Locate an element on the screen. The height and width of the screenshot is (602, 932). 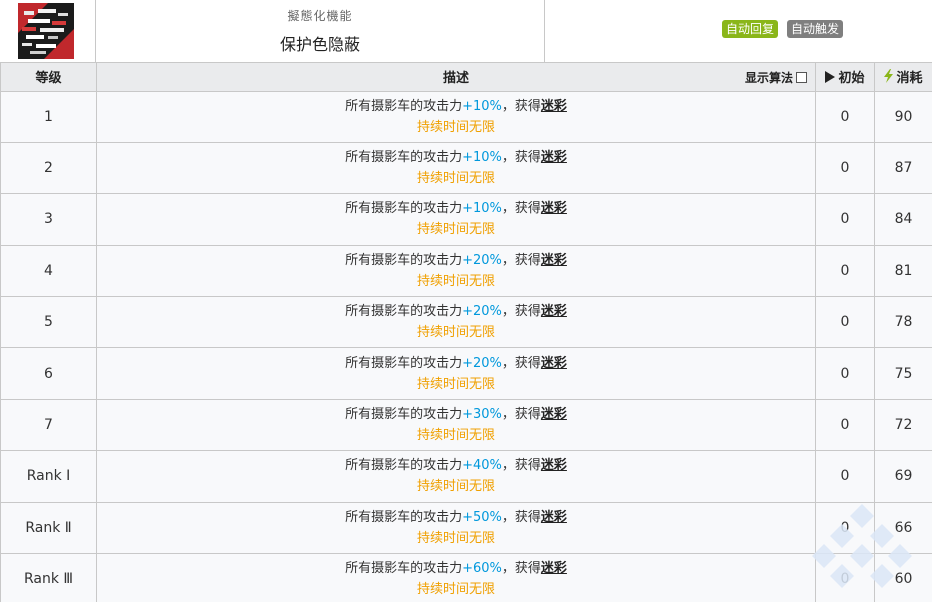
table-row: Rank Ⅰ 所有摄影车的攻击力+40%，获得迷彩 持续时间无限 0 69 is located at coordinates (466, 476).